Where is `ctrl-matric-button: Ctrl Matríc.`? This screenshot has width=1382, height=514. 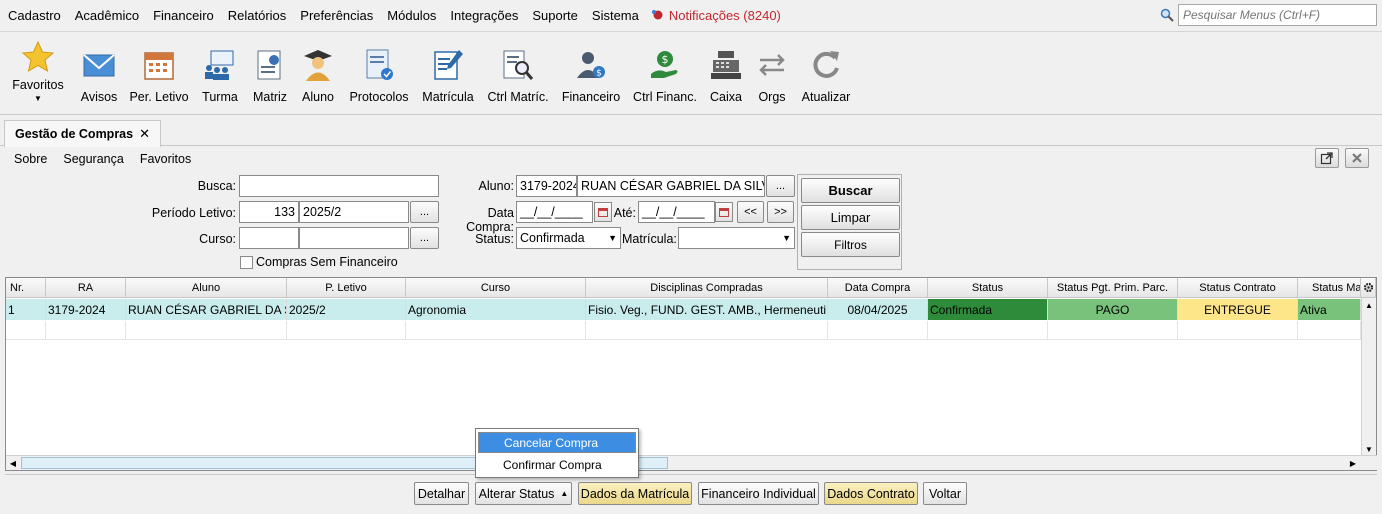 ctrl-matric-button: Ctrl Matríc. is located at coordinates (518, 76).